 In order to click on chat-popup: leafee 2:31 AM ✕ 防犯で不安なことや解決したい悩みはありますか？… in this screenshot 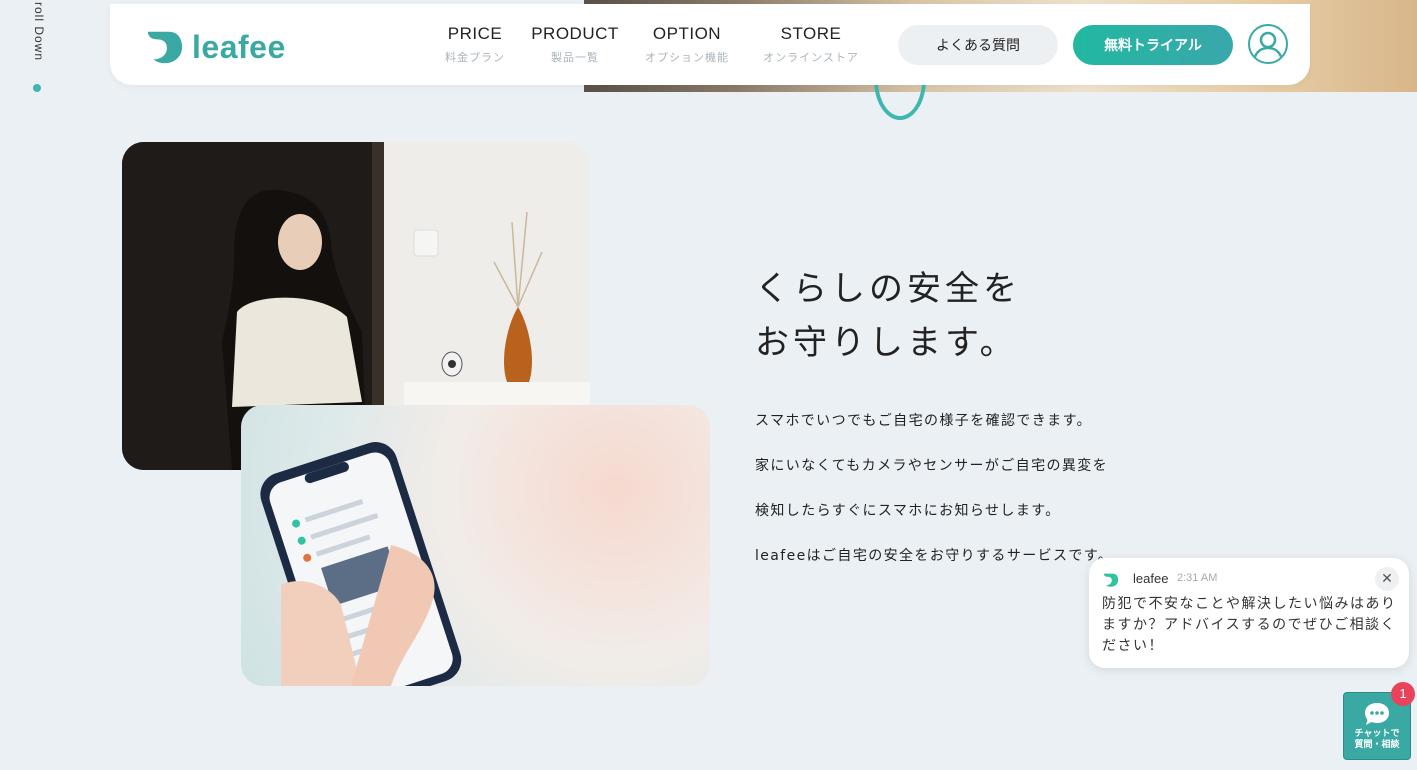, I will do `click(1249, 613)`.